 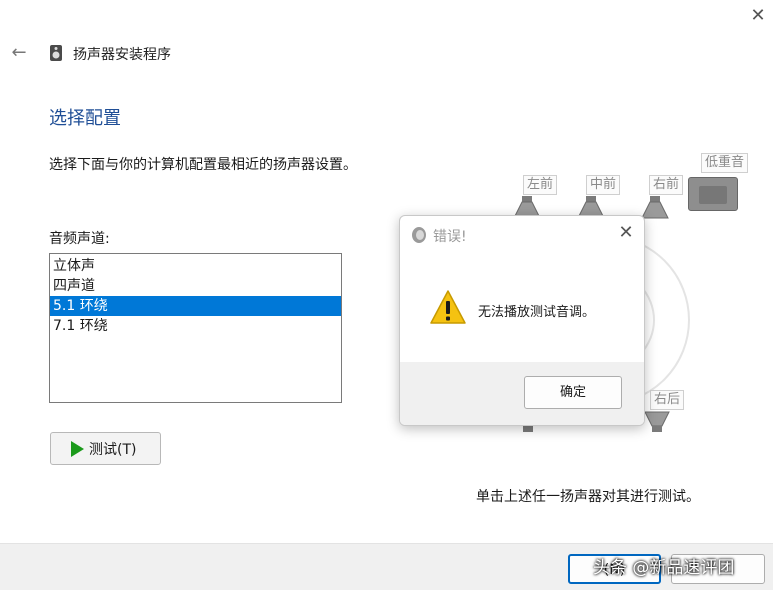 What do you see at coordinates (450, 237) in the screenshot?
I see `error-dialog-title: 错误!` at bounding box center [450, 237].